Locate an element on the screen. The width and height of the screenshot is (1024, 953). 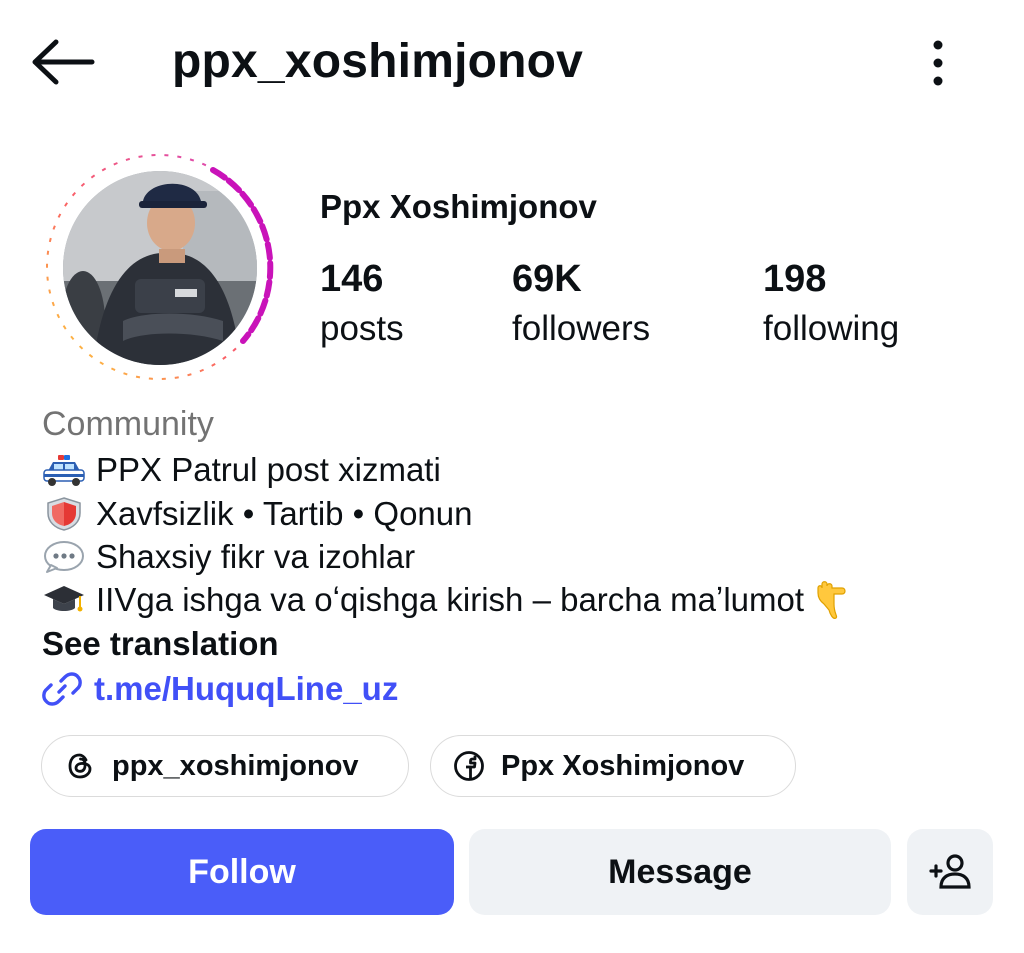
back-arrow-icon is located at coordinates (63, 62).